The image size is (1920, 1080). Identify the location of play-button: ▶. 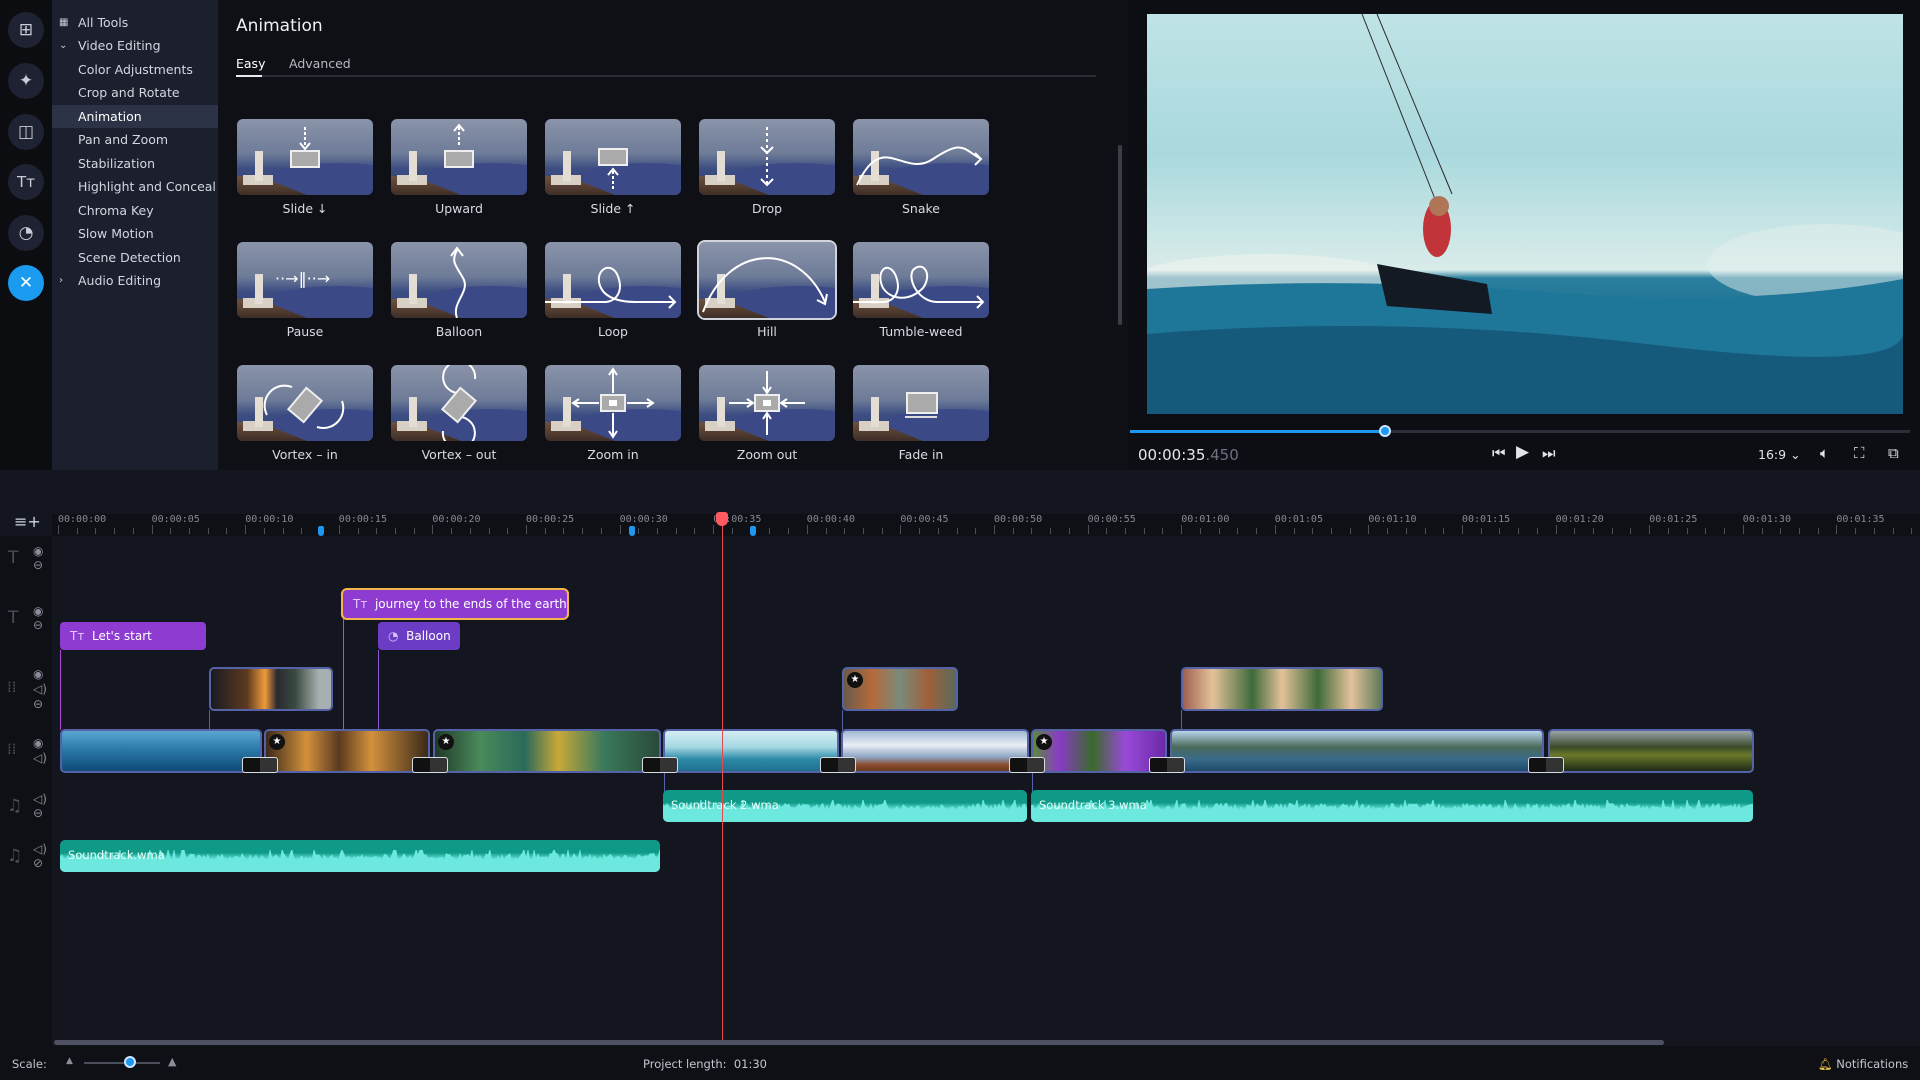
(1522, 452).